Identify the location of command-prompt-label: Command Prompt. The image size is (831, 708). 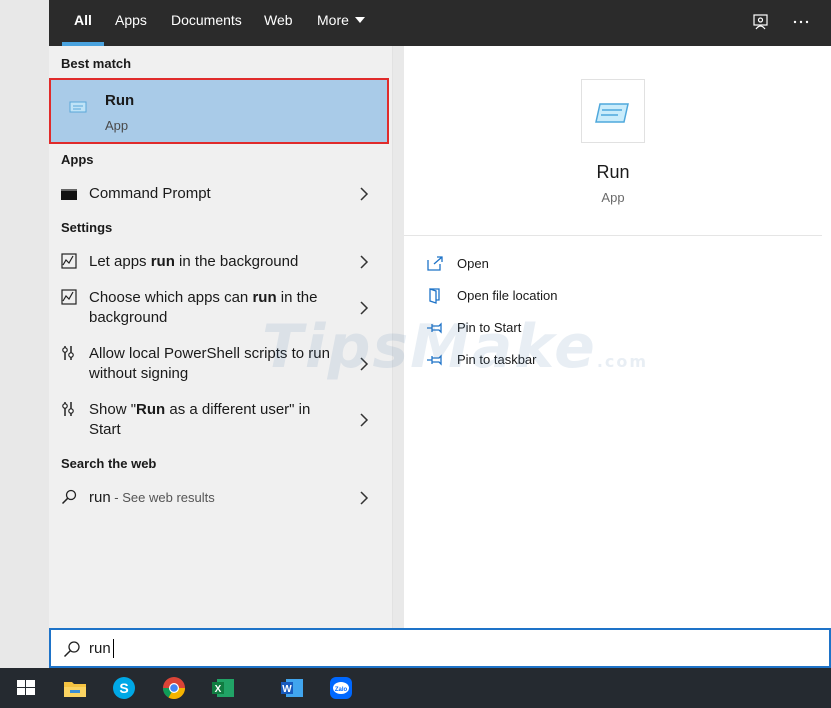
(150, 193).